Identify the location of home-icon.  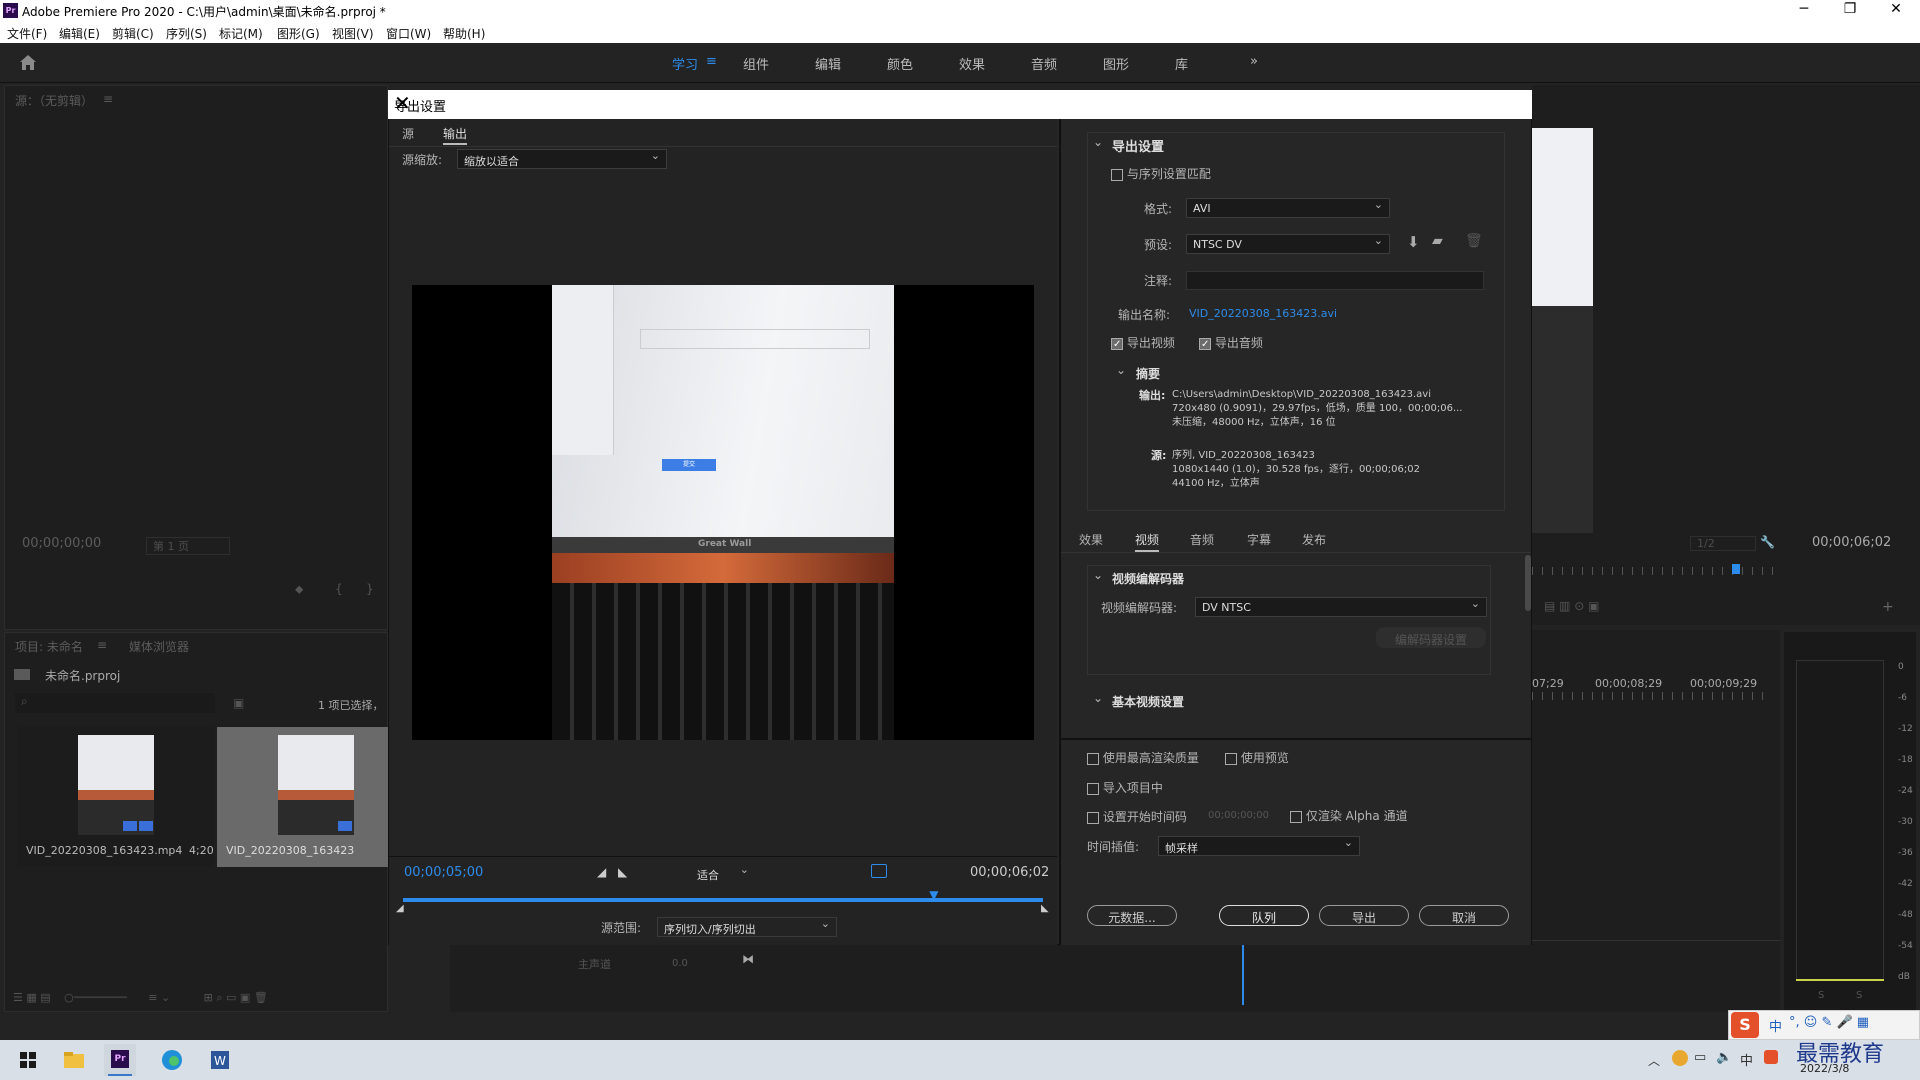
(28, 62).